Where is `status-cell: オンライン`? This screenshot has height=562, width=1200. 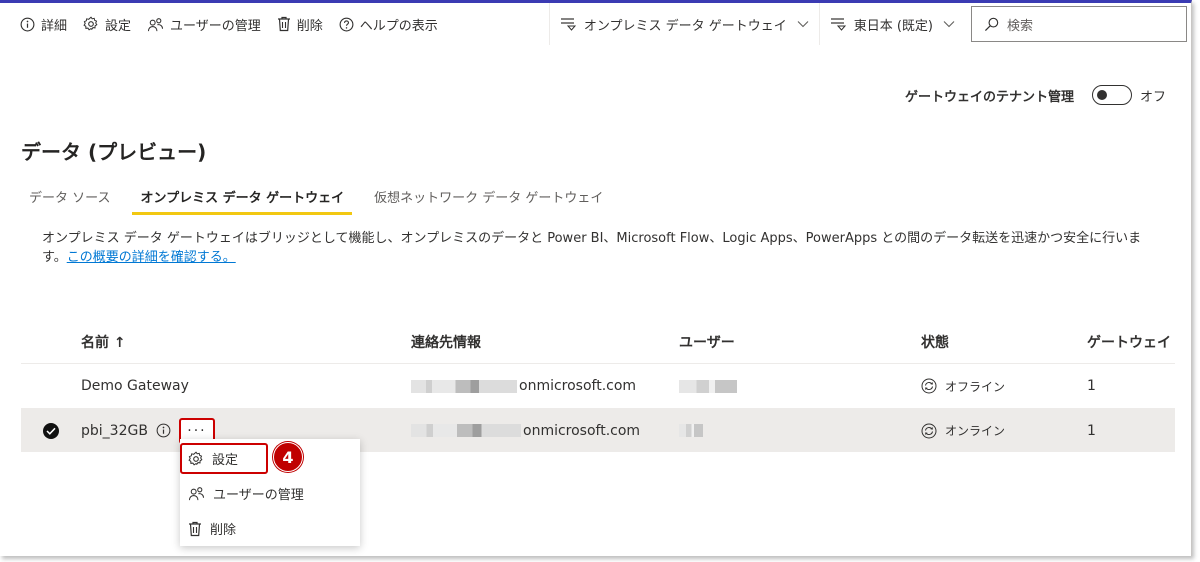
status-cell: オンライン is located at coordinates (1004, 430).